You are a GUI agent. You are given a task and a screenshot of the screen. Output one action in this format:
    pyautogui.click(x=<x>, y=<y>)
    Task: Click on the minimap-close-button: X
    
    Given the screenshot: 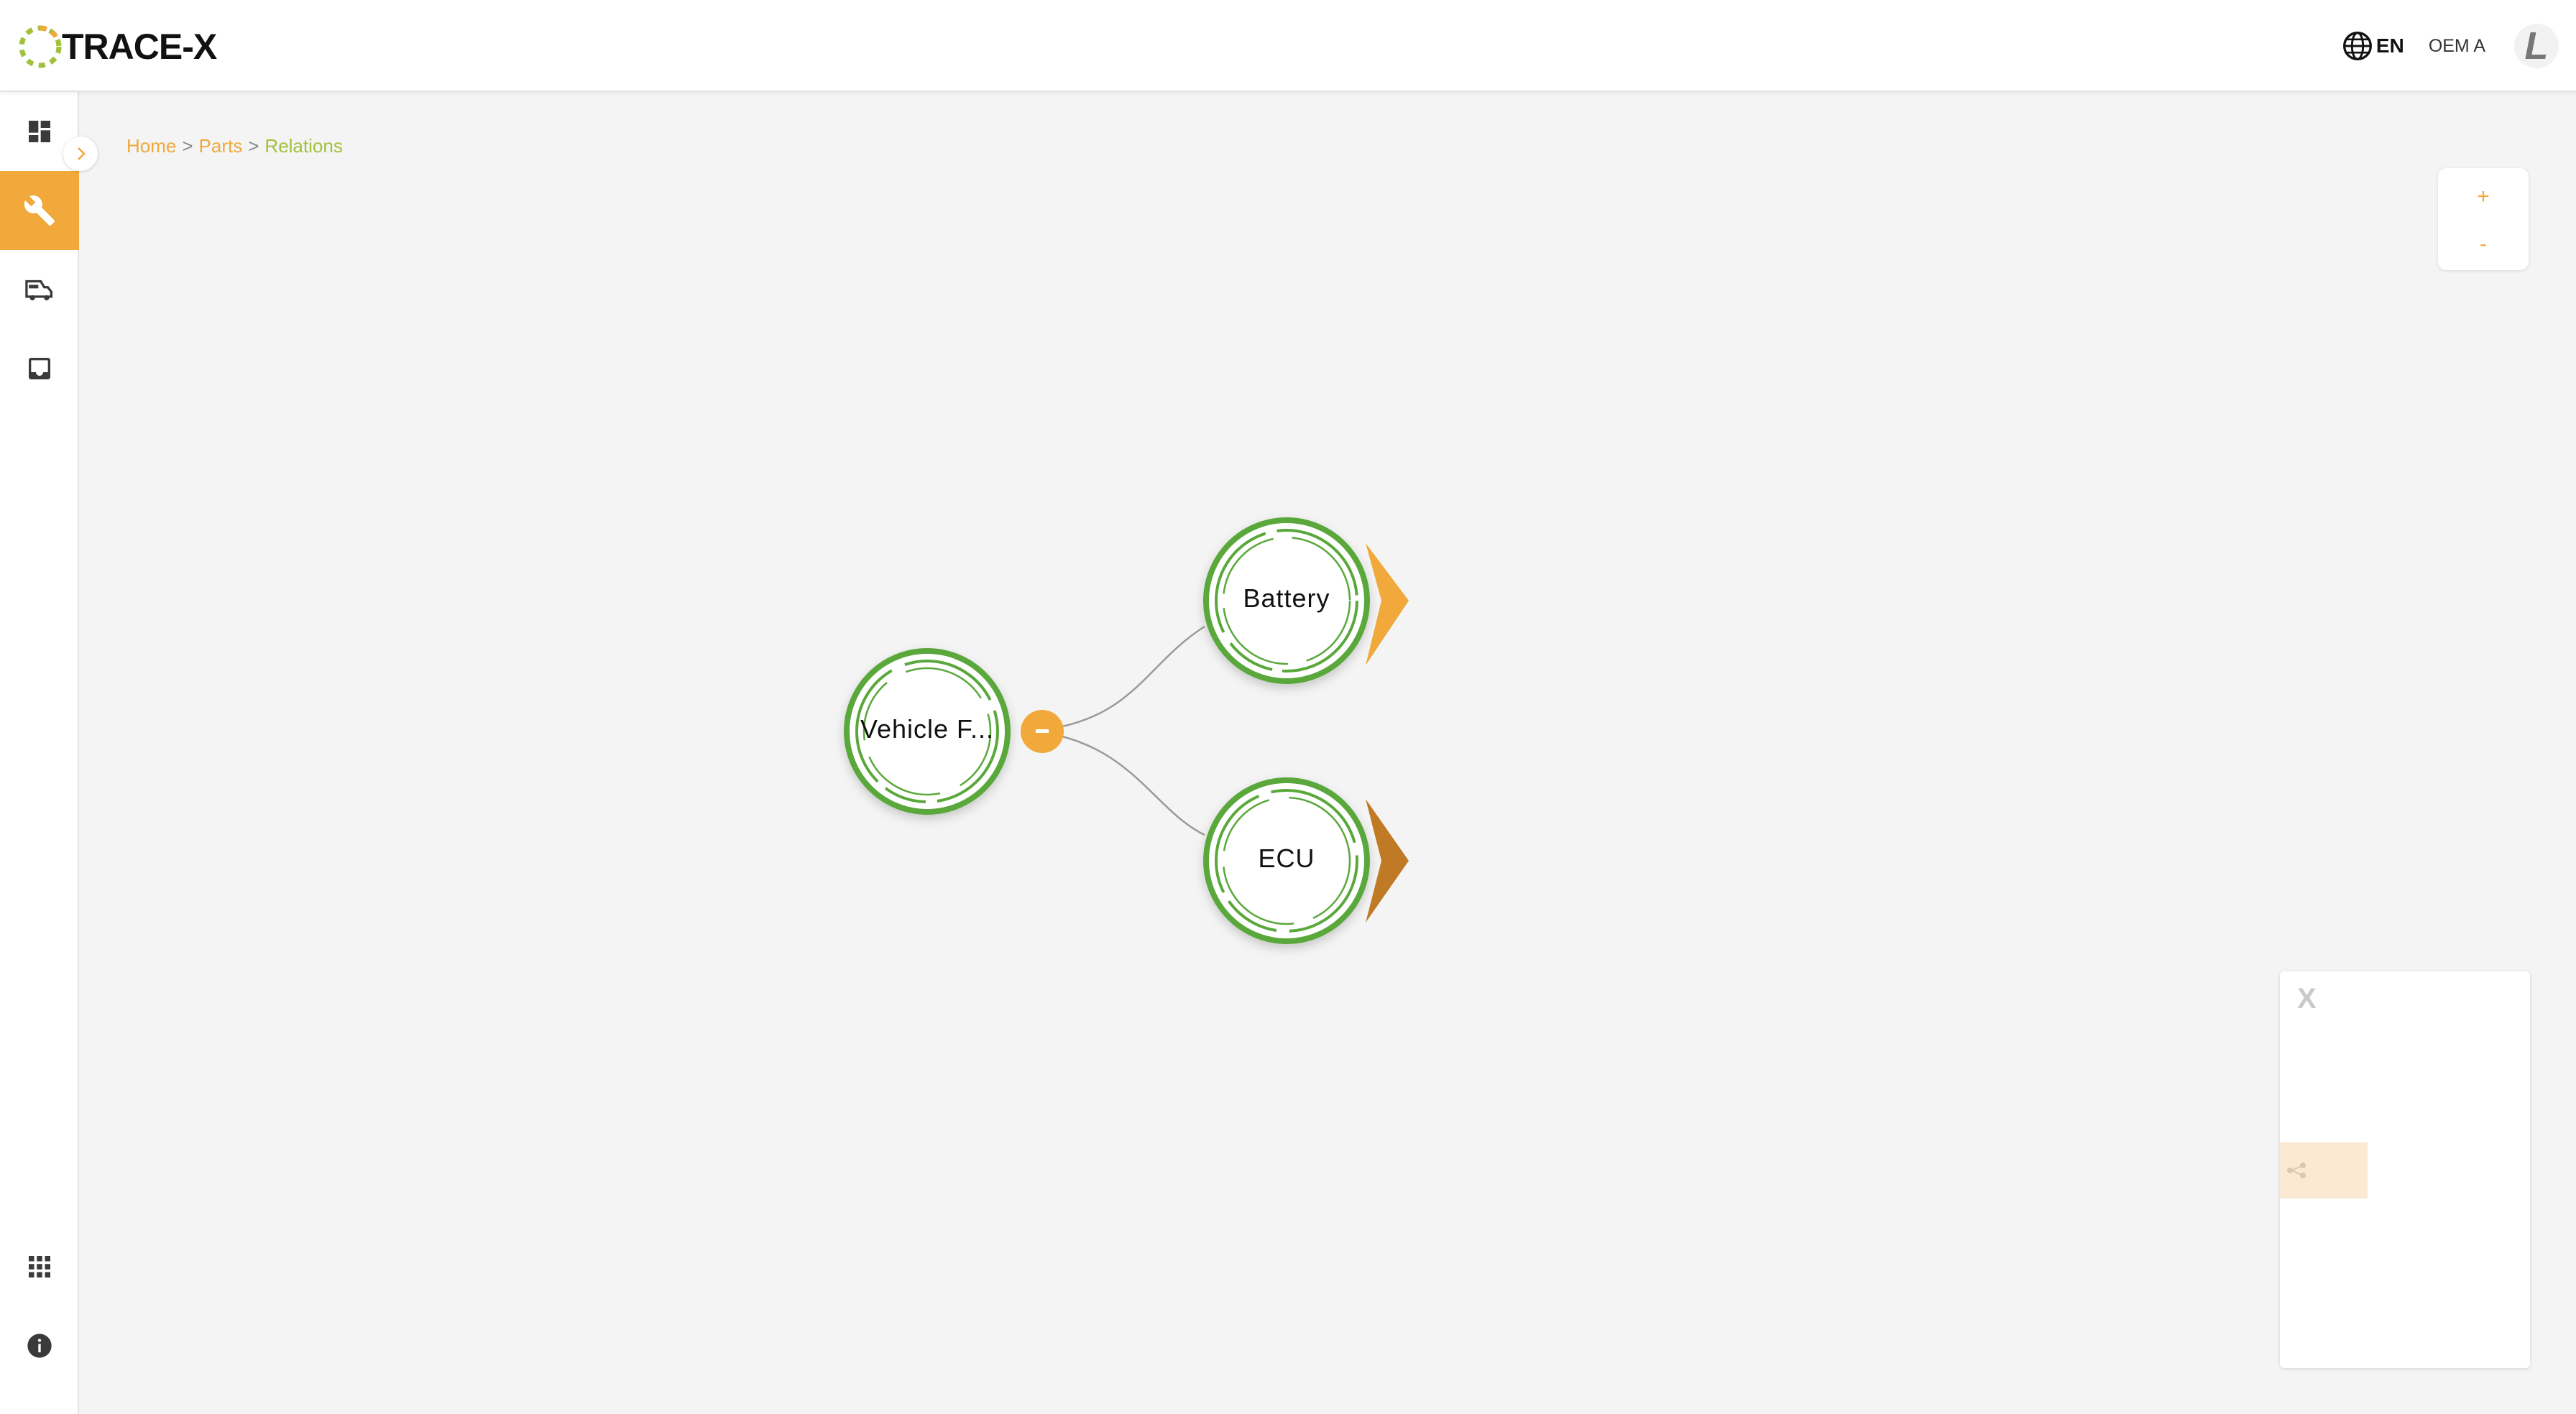 What is the action you would take?
    pyautogui.click(x=2307, y=999)
    